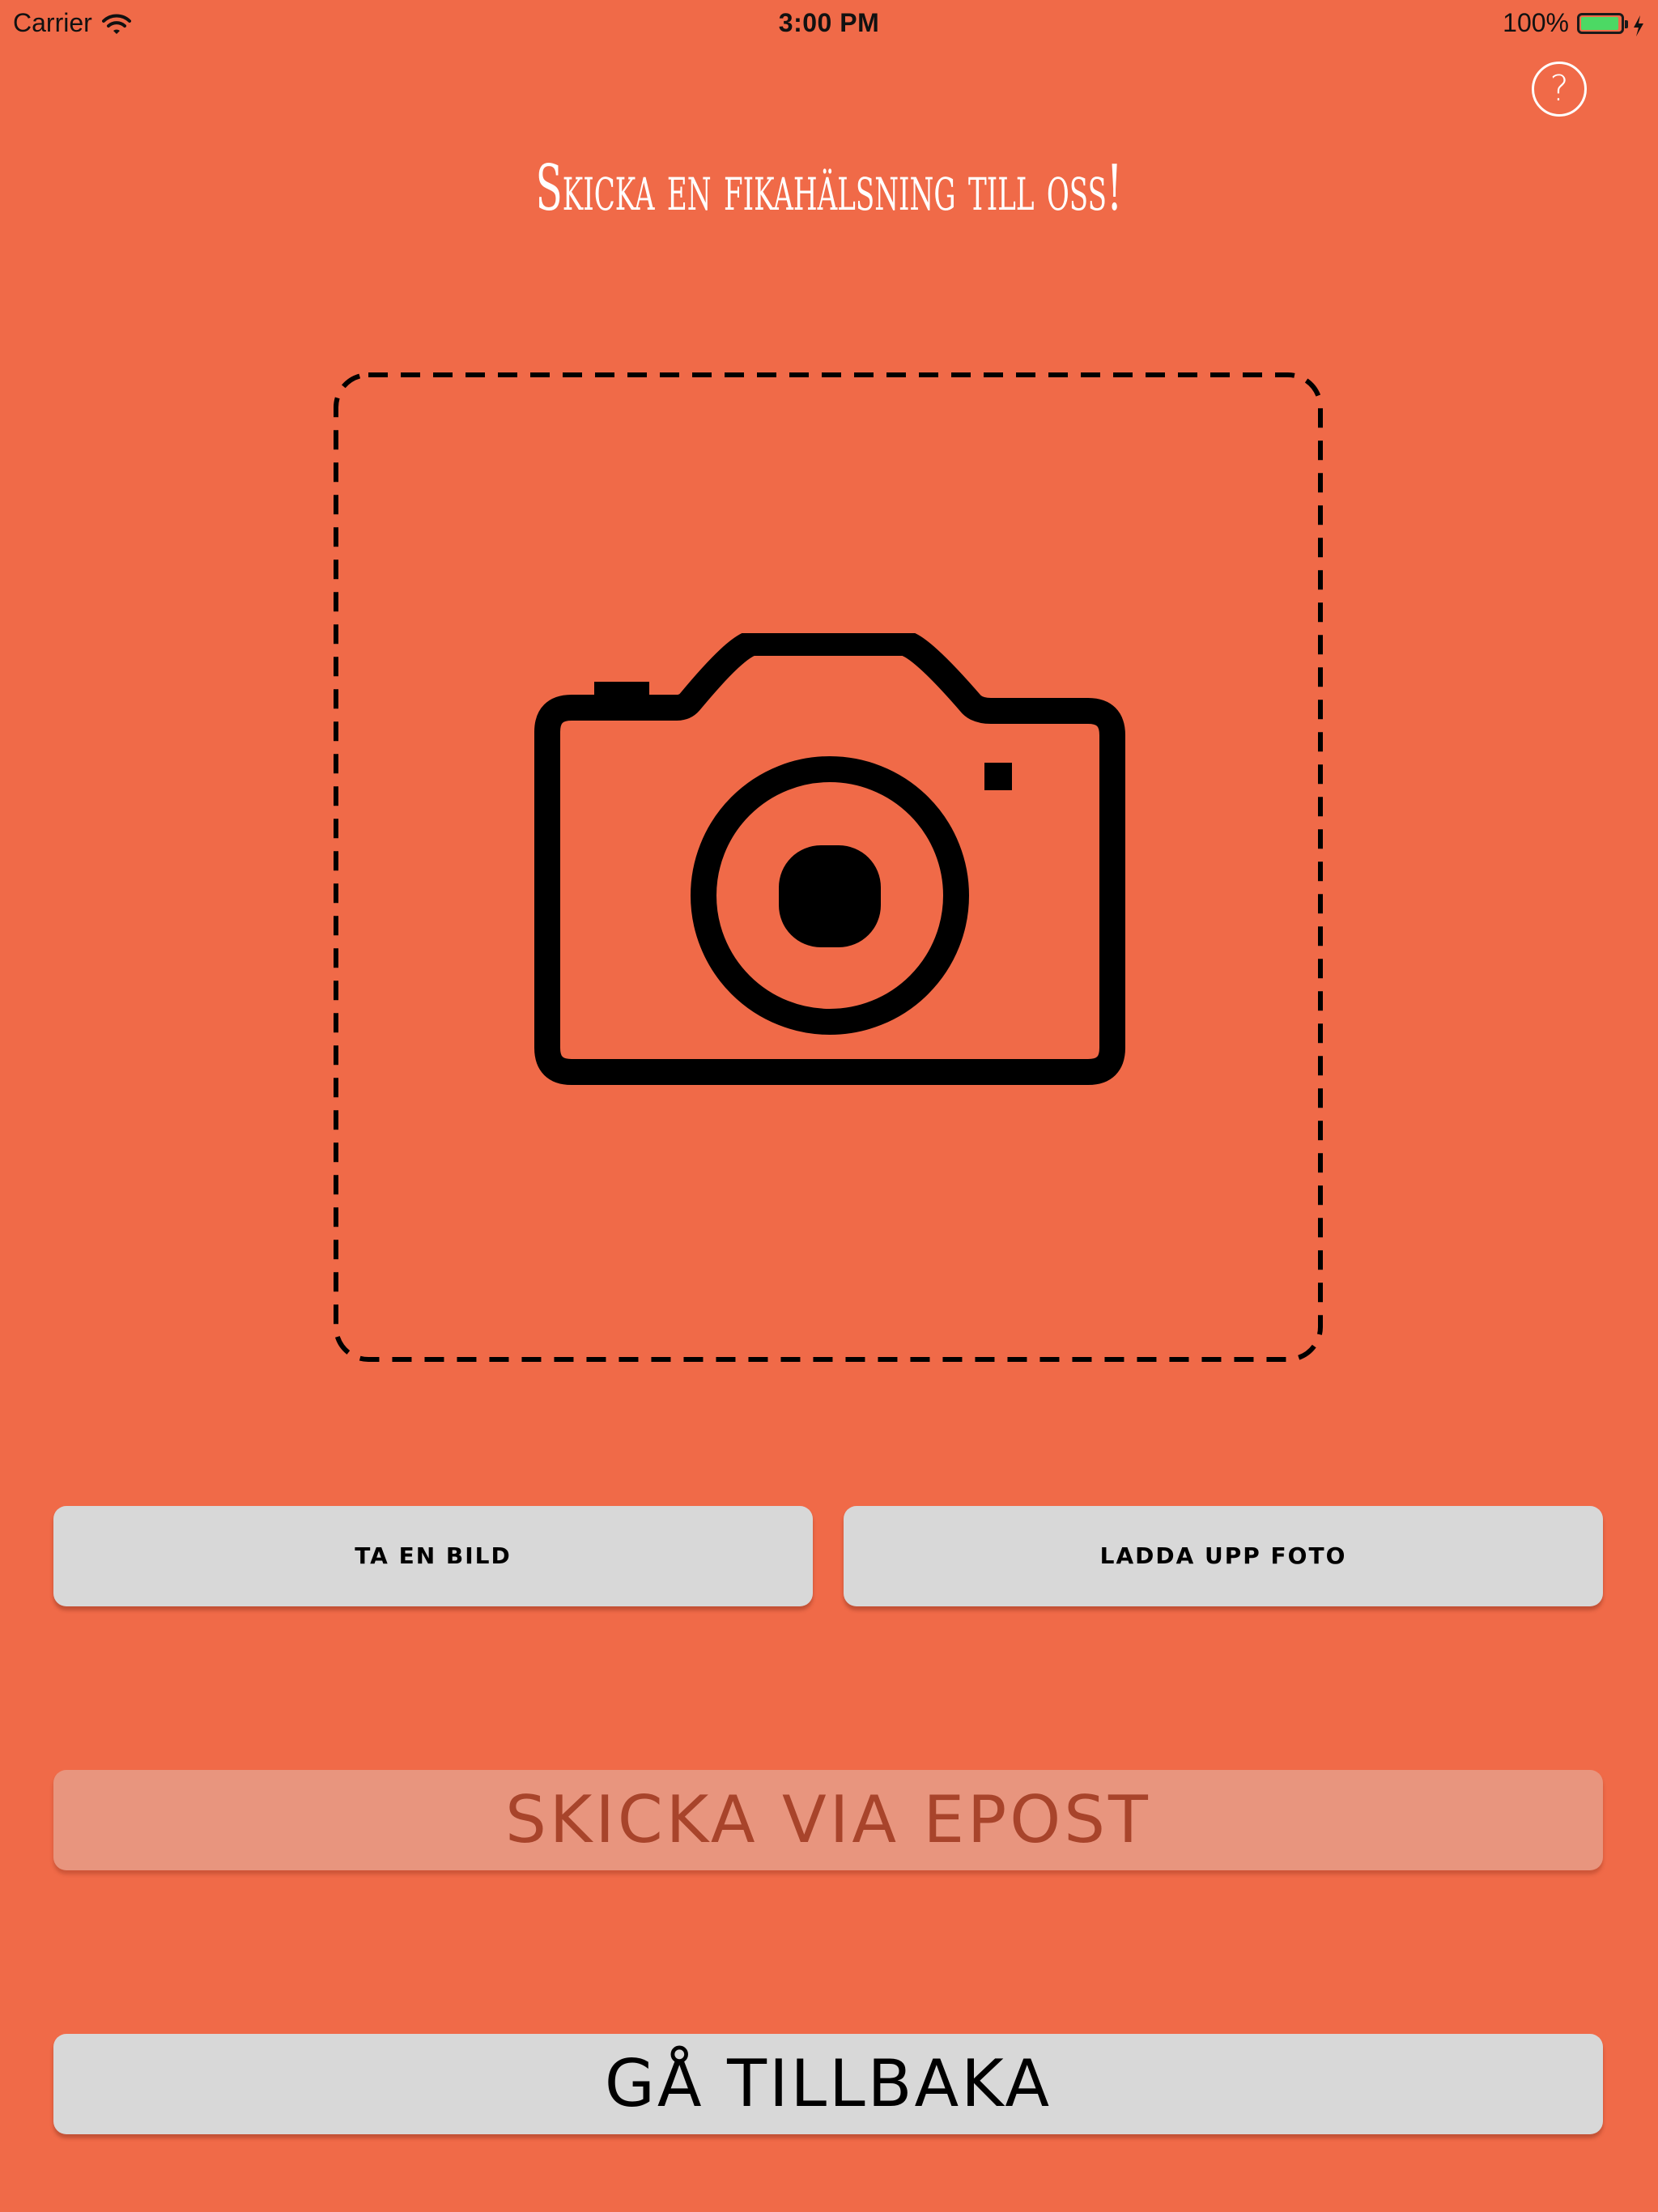 The image size is (1658, 2212). I want to click on go-back-button: GÅ TILLBAKA, so click(828, 2084).